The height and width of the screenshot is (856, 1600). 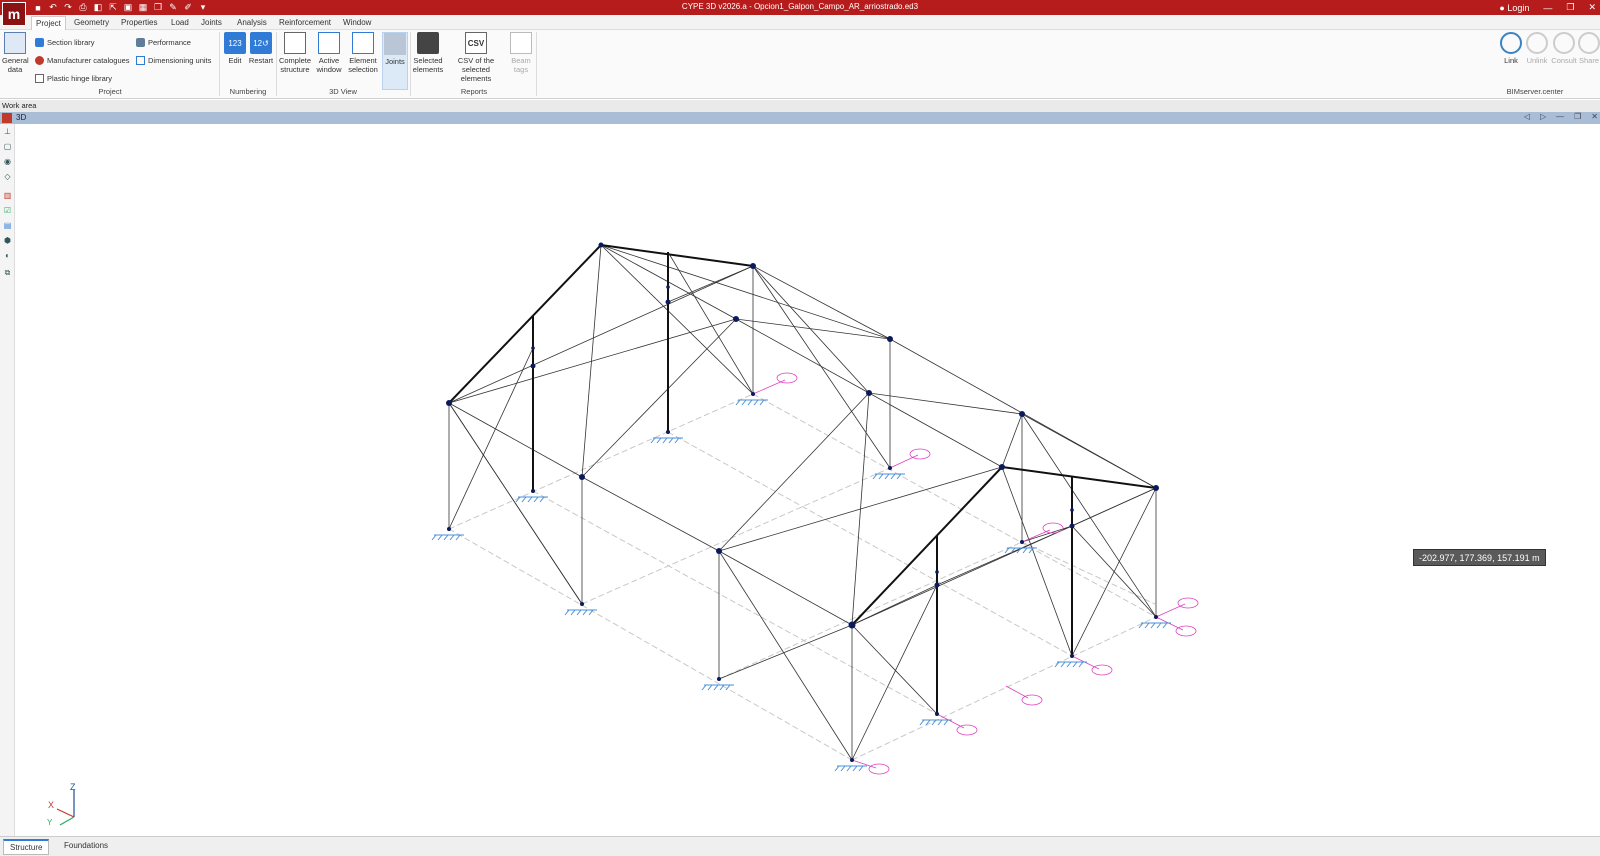 What do you see at coordinates (73, 78) in the screenshot?
I see `plastic-hinge-library-button: Plastic hinge library` at bounding box center [73, 78].